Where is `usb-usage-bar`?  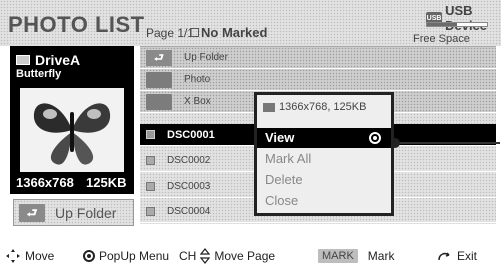 usb-usage-bar is located at coordinates (457, 24).